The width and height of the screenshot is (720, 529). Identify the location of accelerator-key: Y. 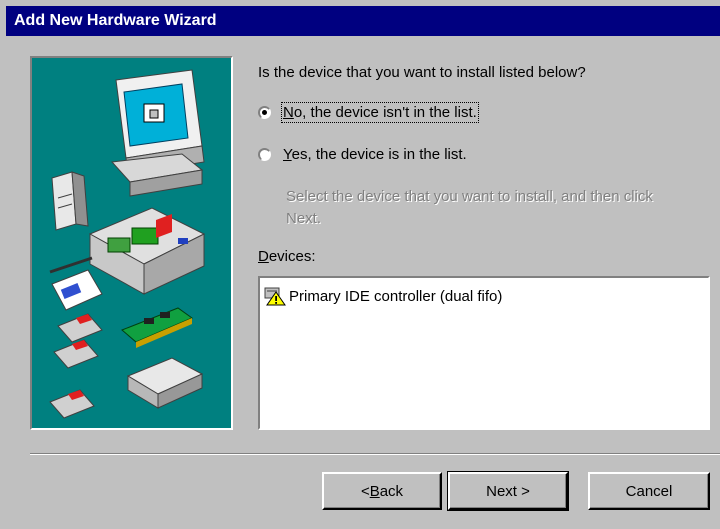
(287, 154).